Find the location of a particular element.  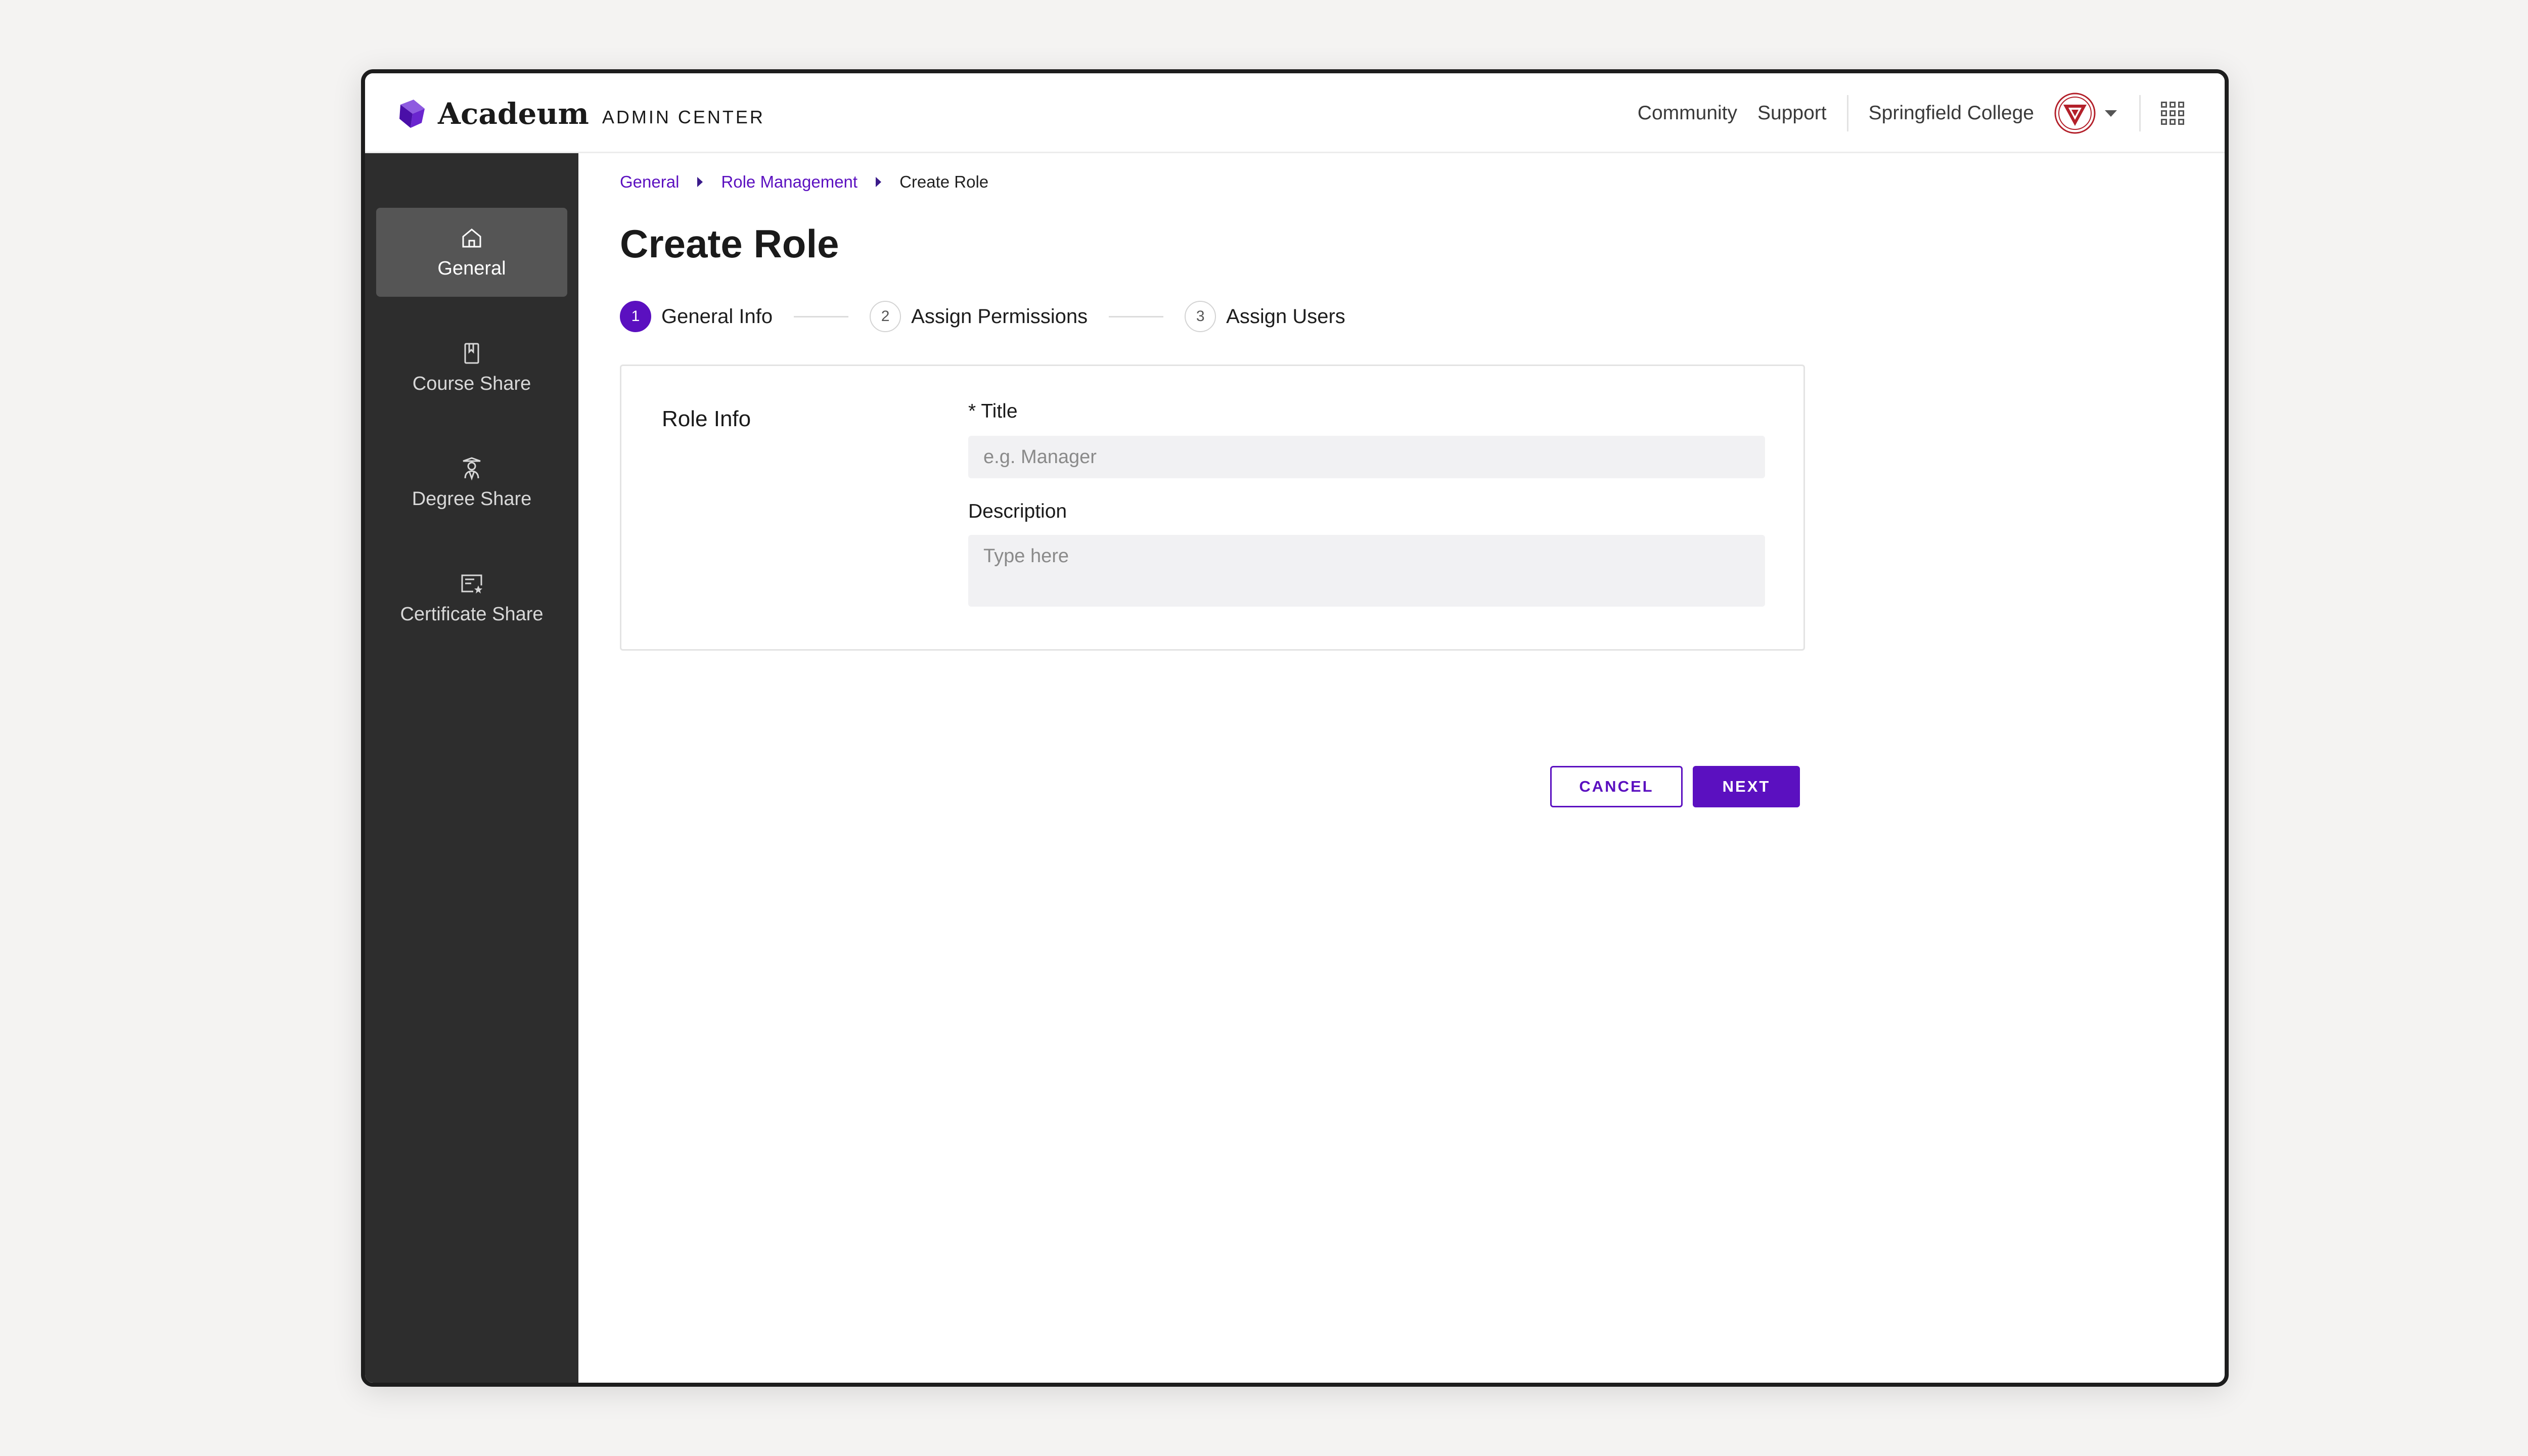

step-number: 2 is located at coordinates (886, 316).